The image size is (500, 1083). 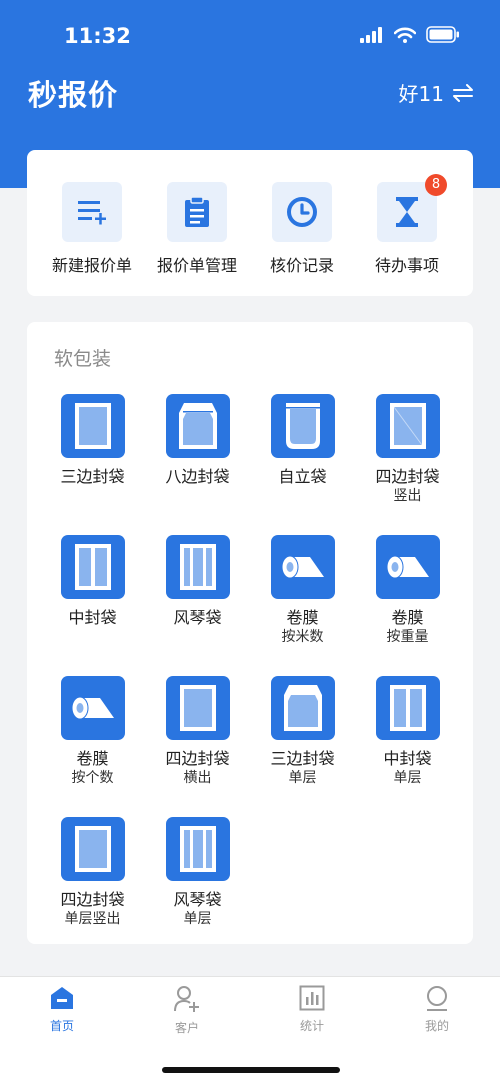 I want to click on product-name: 八边封袋, so click(x=197, y=476).